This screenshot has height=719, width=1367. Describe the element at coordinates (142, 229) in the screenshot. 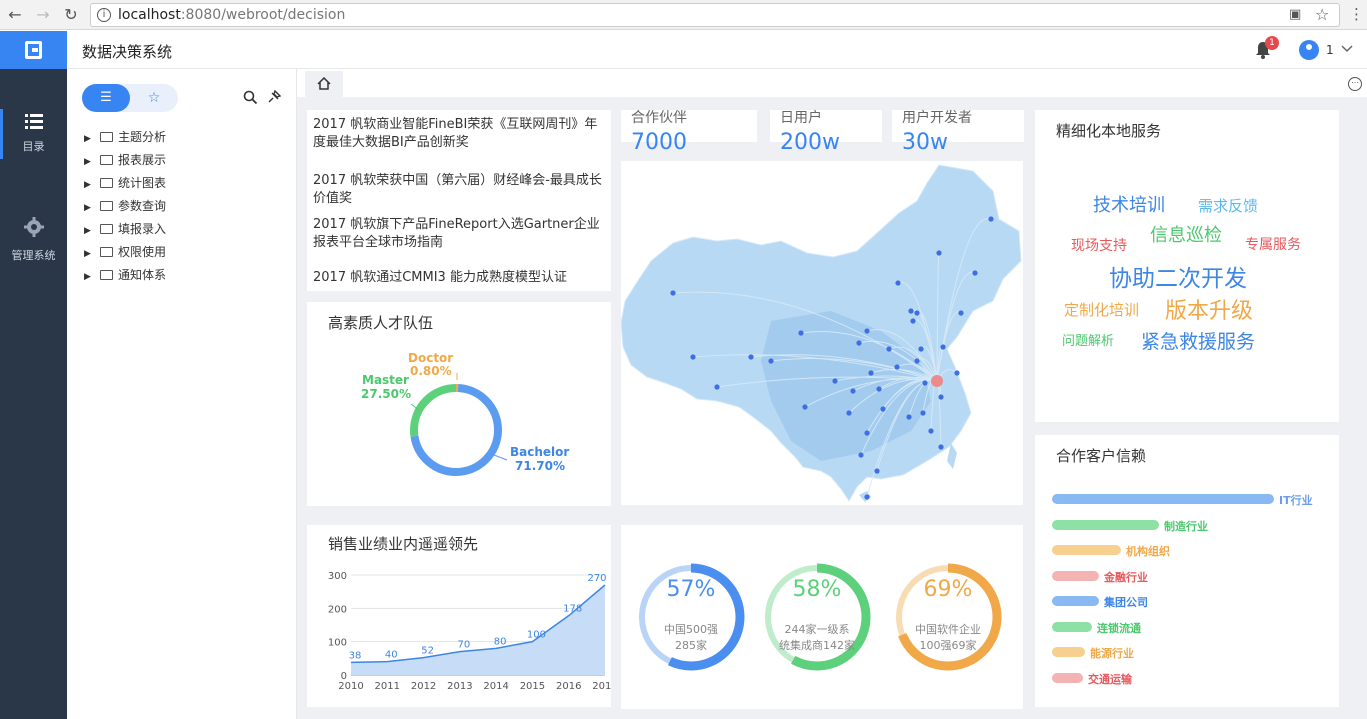

I see `catalog-item-label: 填报录入` at that location.